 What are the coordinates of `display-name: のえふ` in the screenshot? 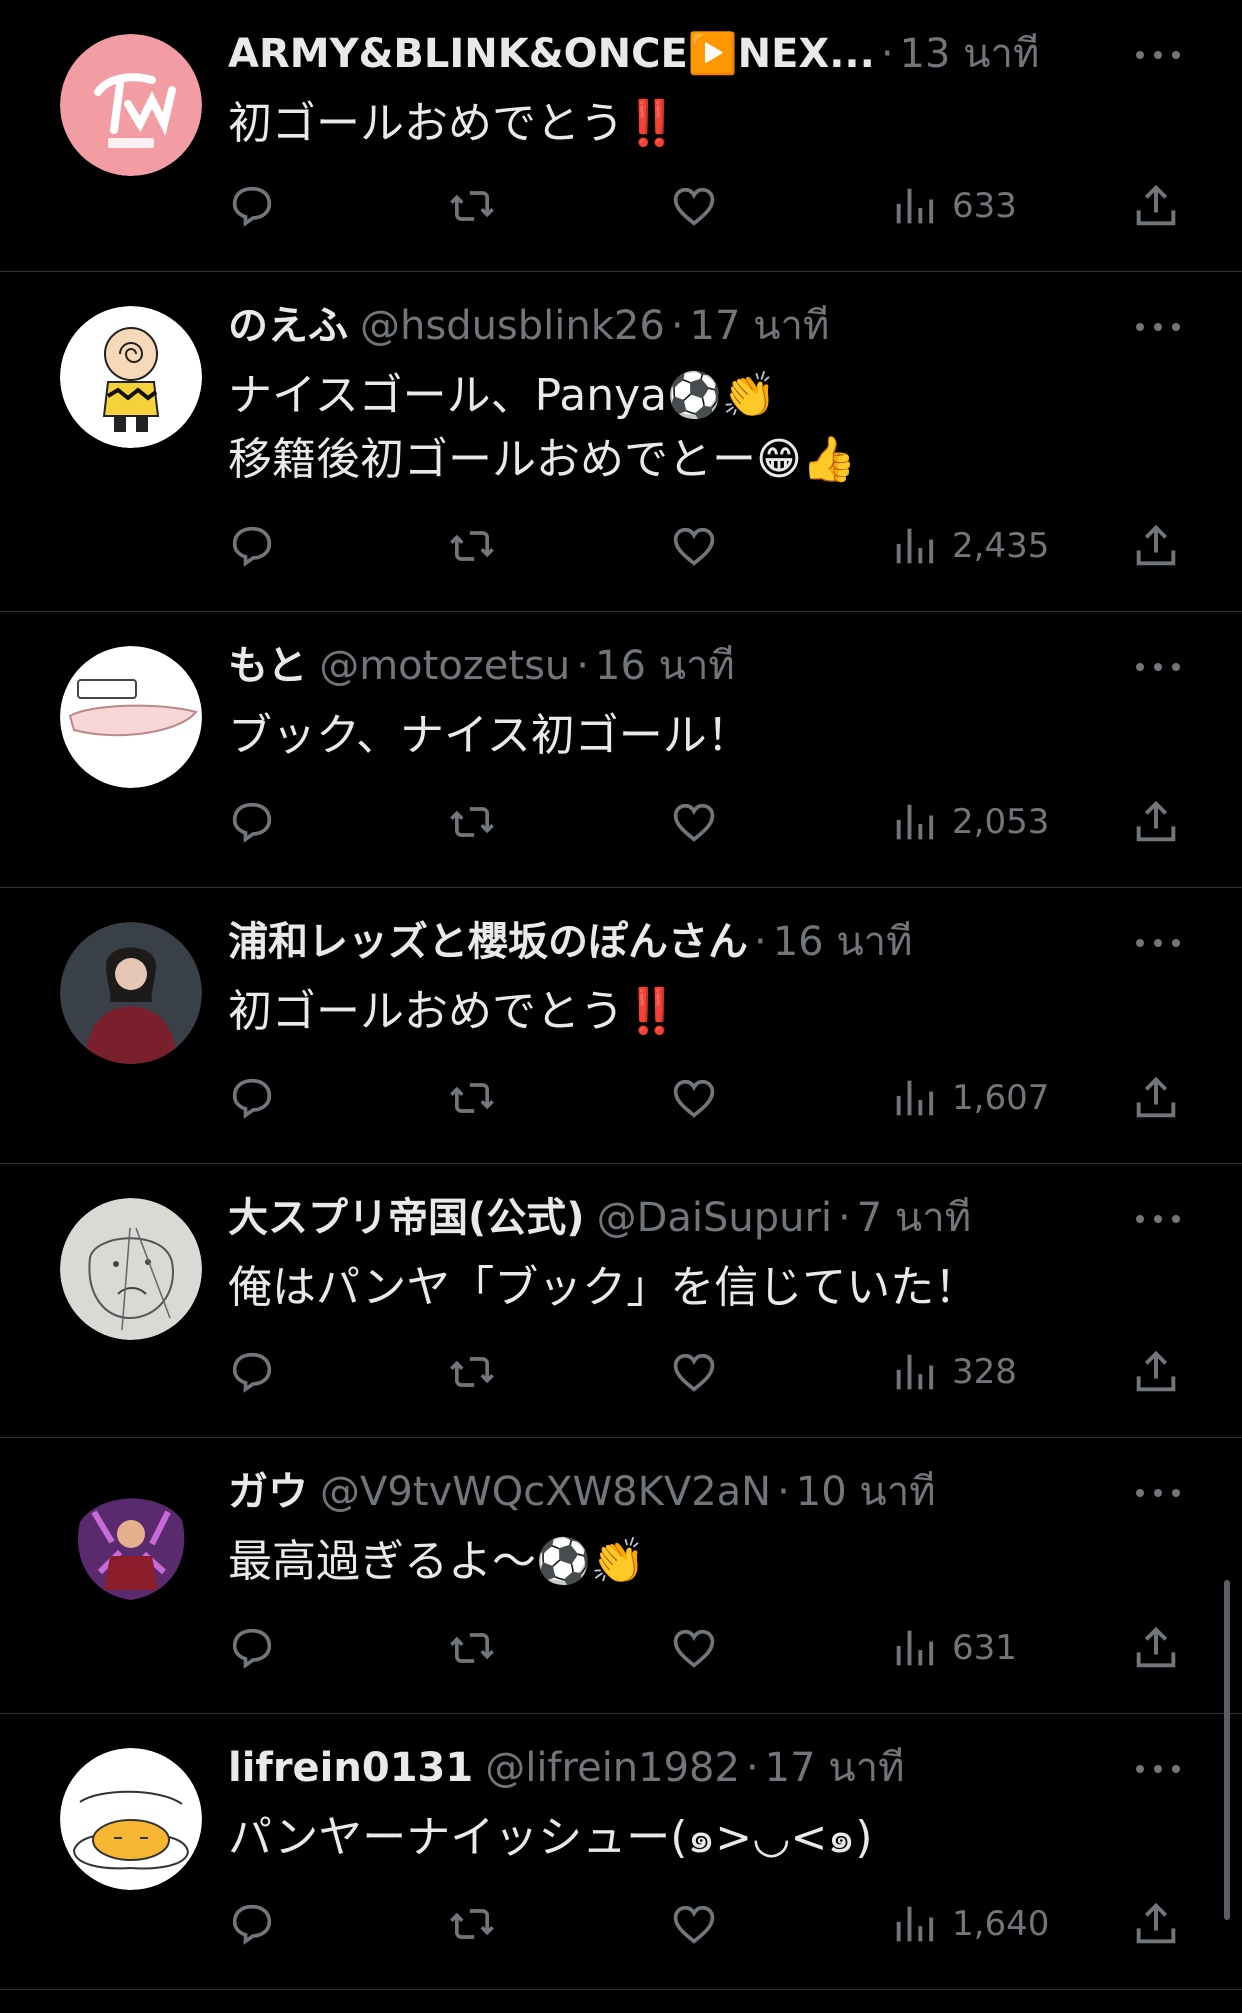 It's located at (288, 326).